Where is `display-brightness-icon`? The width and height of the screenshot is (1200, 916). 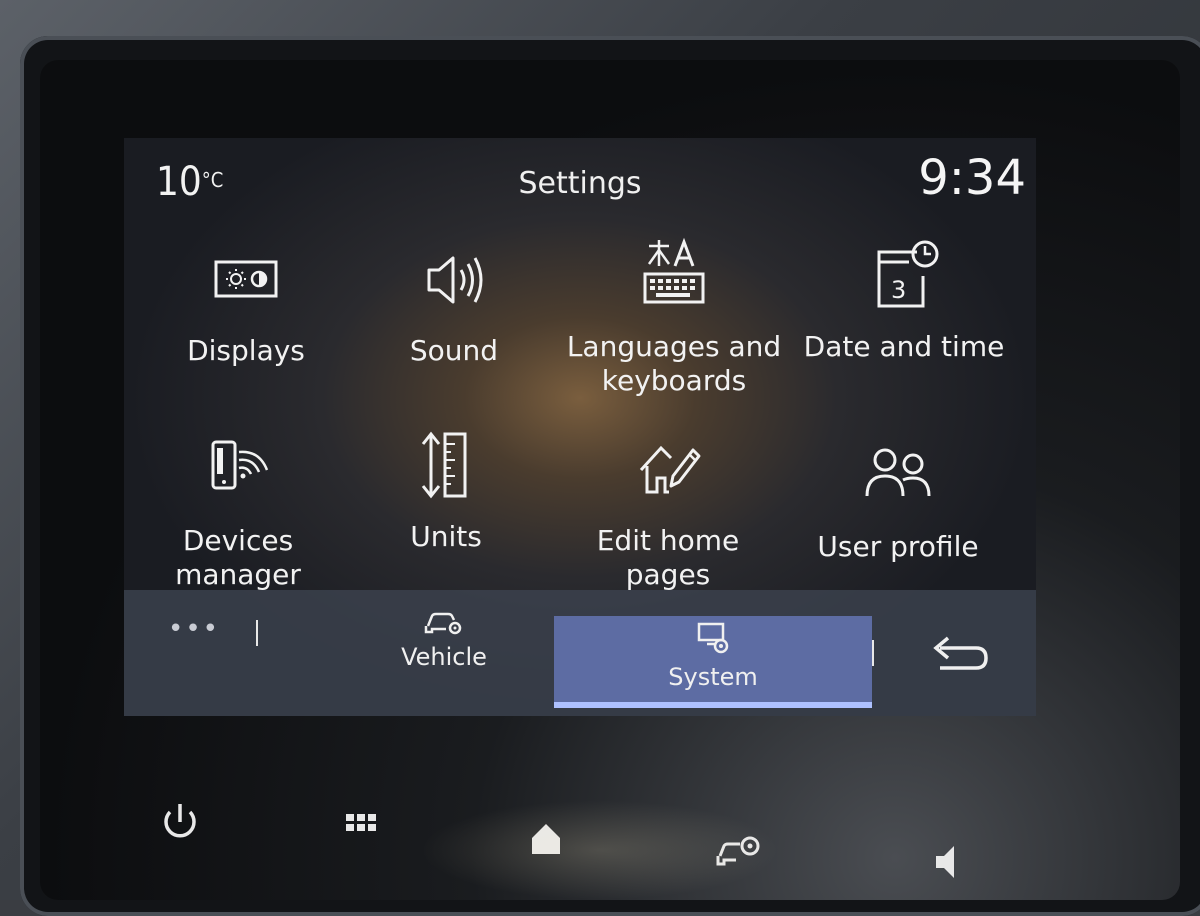 display-brightness-icon is located at coordinates (246, 279).